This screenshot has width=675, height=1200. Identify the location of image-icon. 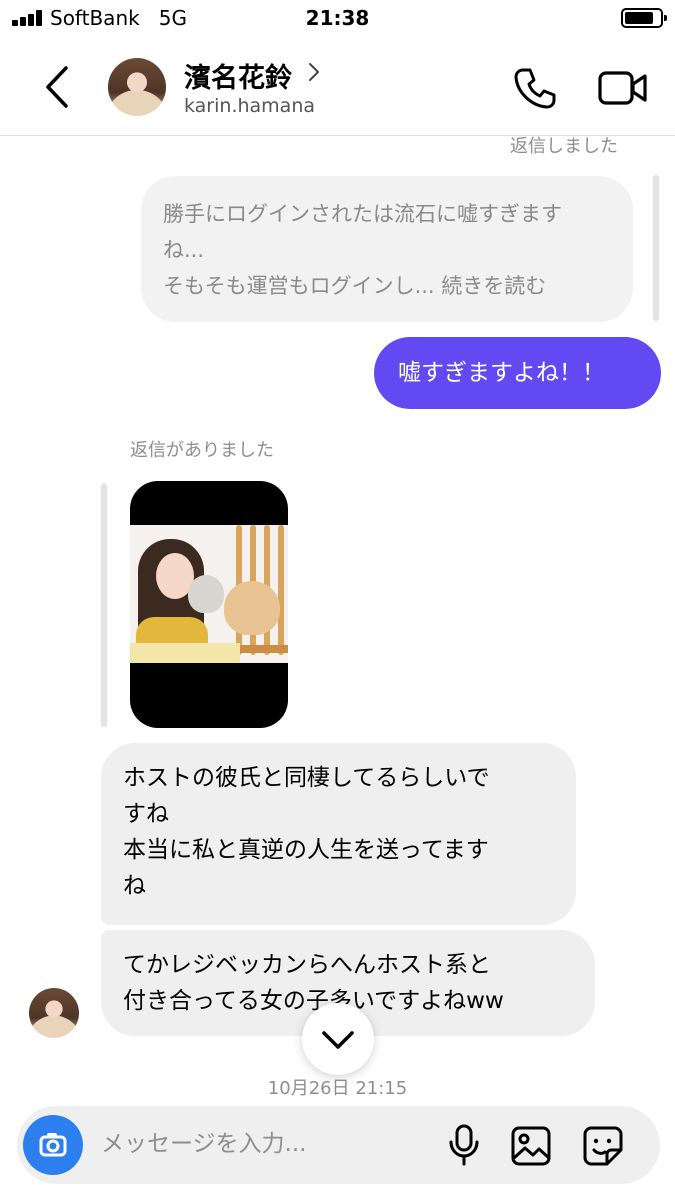
(531, 1146).